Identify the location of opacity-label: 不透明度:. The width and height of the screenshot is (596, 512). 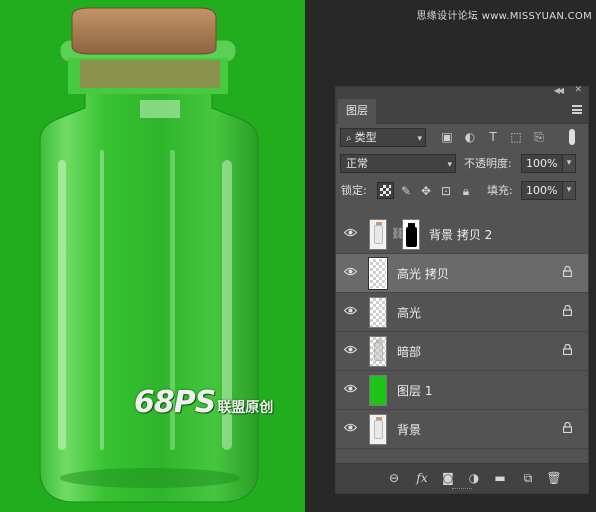
(488, 163).